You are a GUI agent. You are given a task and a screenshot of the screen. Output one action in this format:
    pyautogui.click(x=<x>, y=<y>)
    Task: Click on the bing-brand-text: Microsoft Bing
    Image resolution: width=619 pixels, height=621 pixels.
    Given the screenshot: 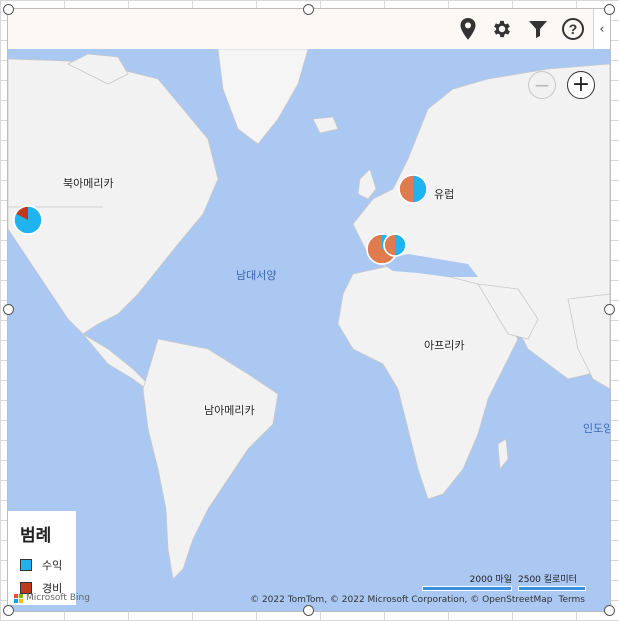 What is the action you would take?
    pyautogui.click(x=58, y=598)
    